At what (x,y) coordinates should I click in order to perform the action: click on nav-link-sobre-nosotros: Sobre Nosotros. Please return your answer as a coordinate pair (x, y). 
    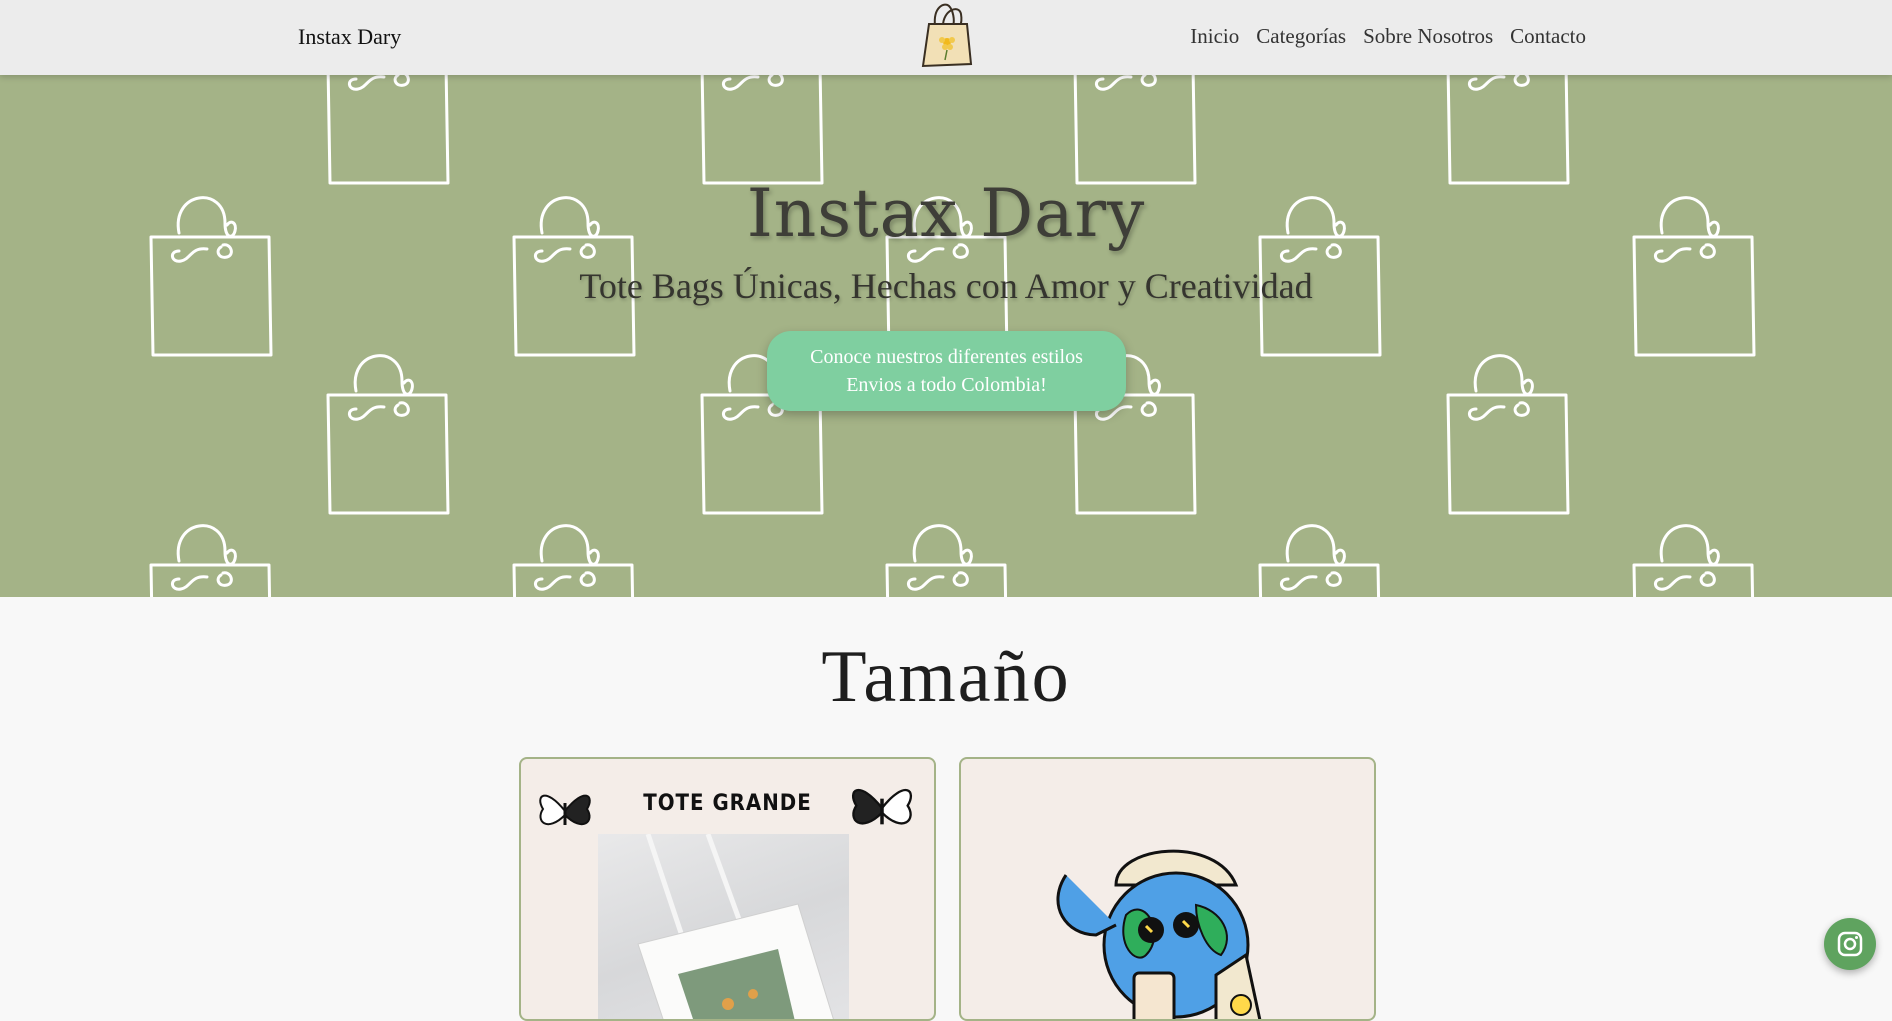
    Looking at the image, I should click on (1428, 36).